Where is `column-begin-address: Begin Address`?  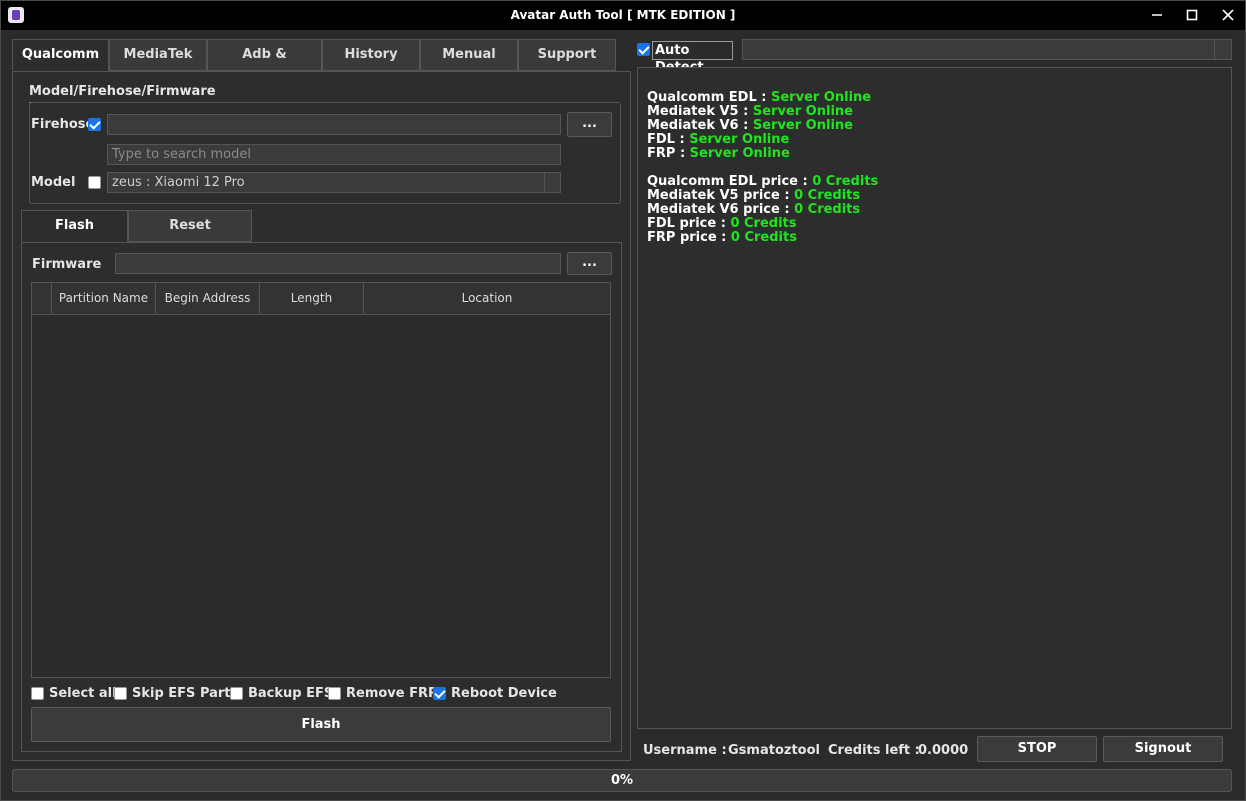
column-begin-address: Begin Address is located at coordinates (208, 298).